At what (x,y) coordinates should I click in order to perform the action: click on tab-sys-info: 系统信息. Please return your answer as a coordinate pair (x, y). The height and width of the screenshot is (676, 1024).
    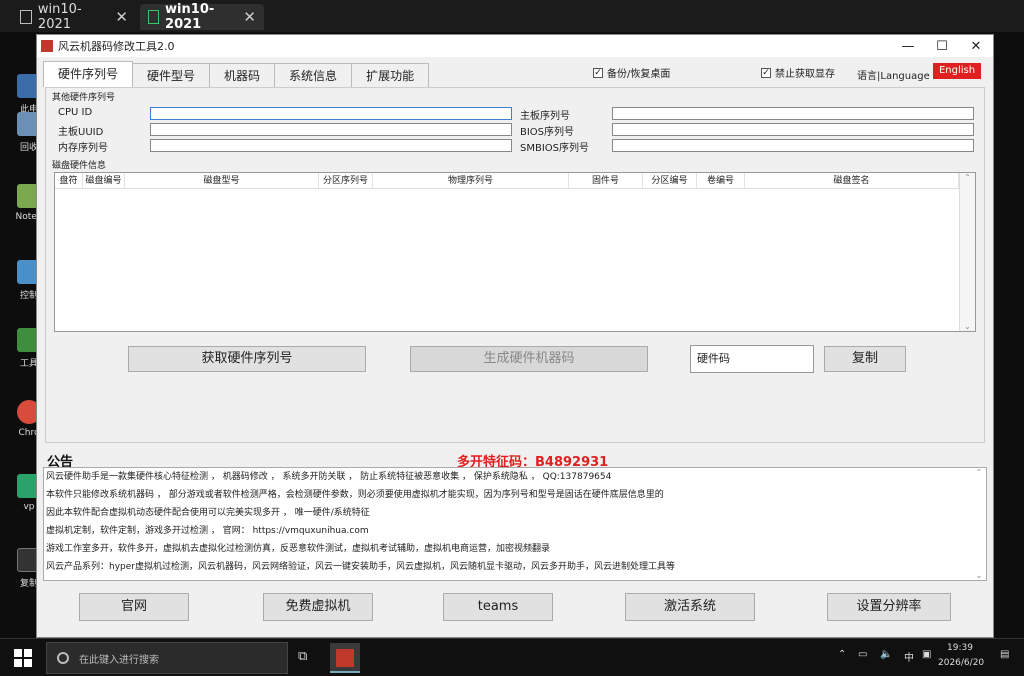
    Looking at the image, I should click on (313, 75).